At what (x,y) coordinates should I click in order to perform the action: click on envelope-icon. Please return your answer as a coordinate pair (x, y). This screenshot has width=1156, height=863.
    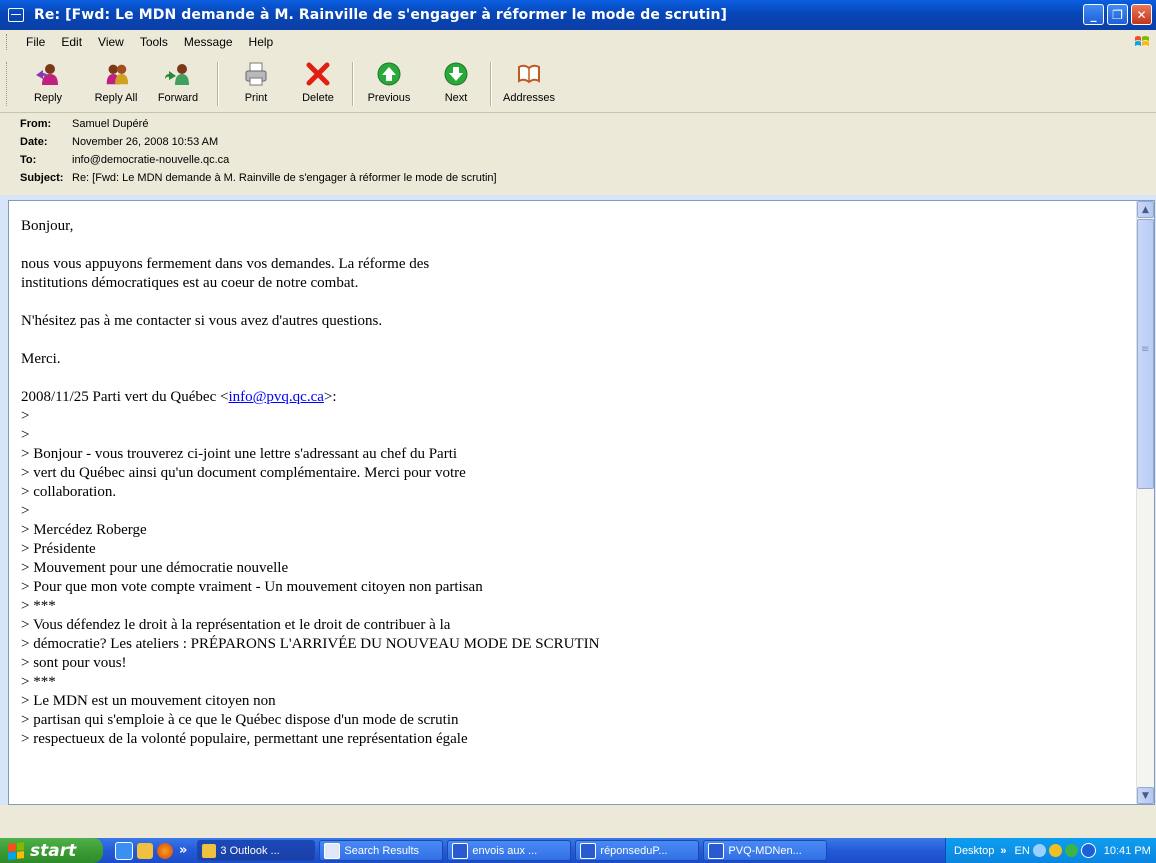
    Looking at the image, I should click on (16, 15).